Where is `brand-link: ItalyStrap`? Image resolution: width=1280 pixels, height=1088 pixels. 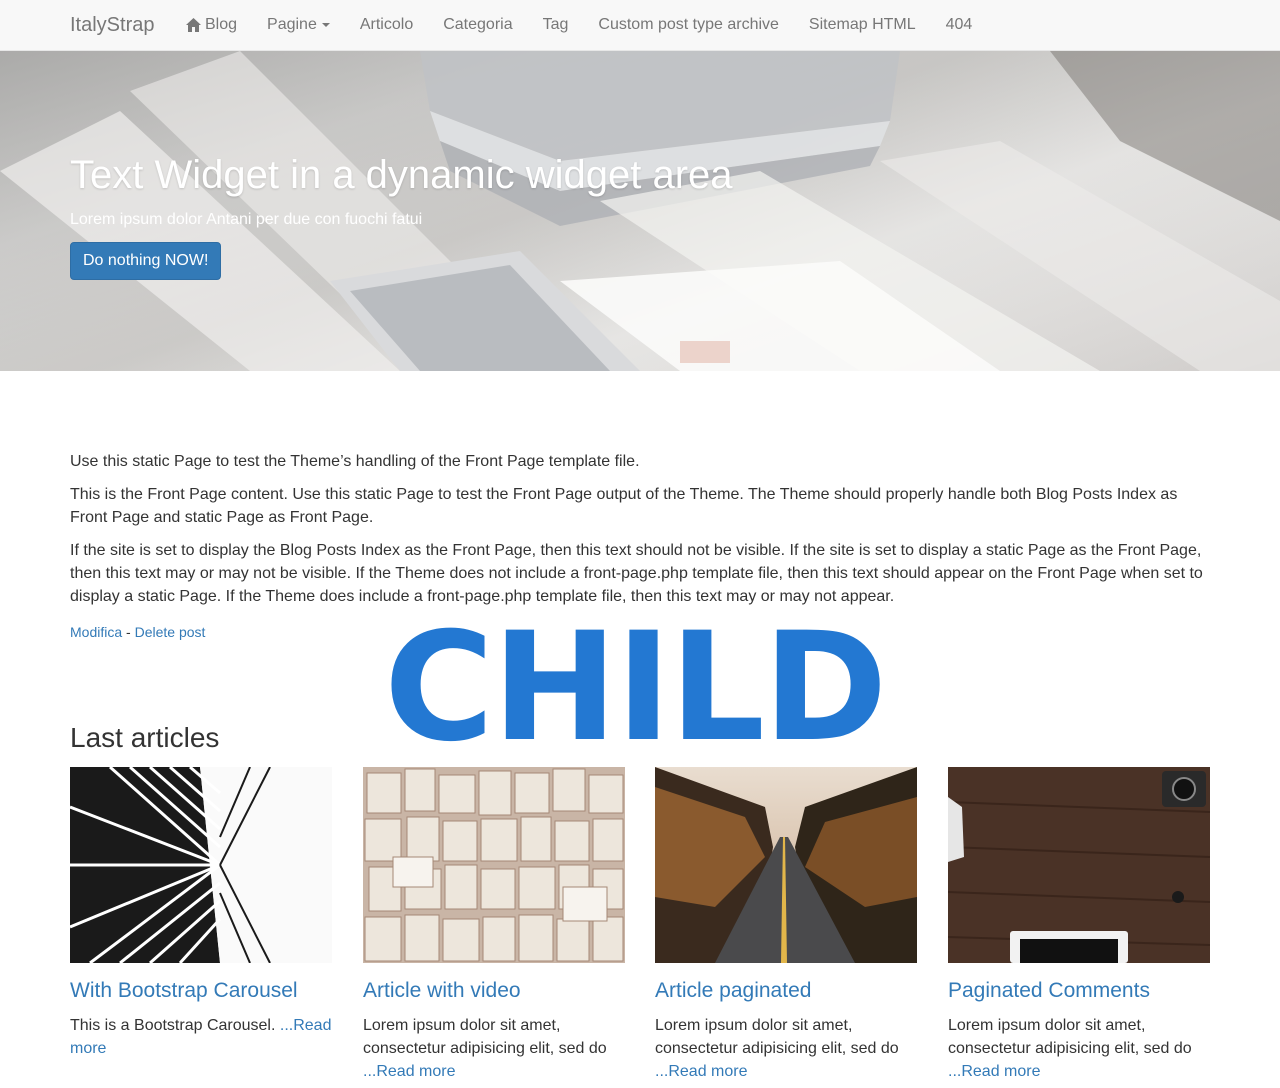
brand-link: ItalyStrap is located at coordinates (112, 25).